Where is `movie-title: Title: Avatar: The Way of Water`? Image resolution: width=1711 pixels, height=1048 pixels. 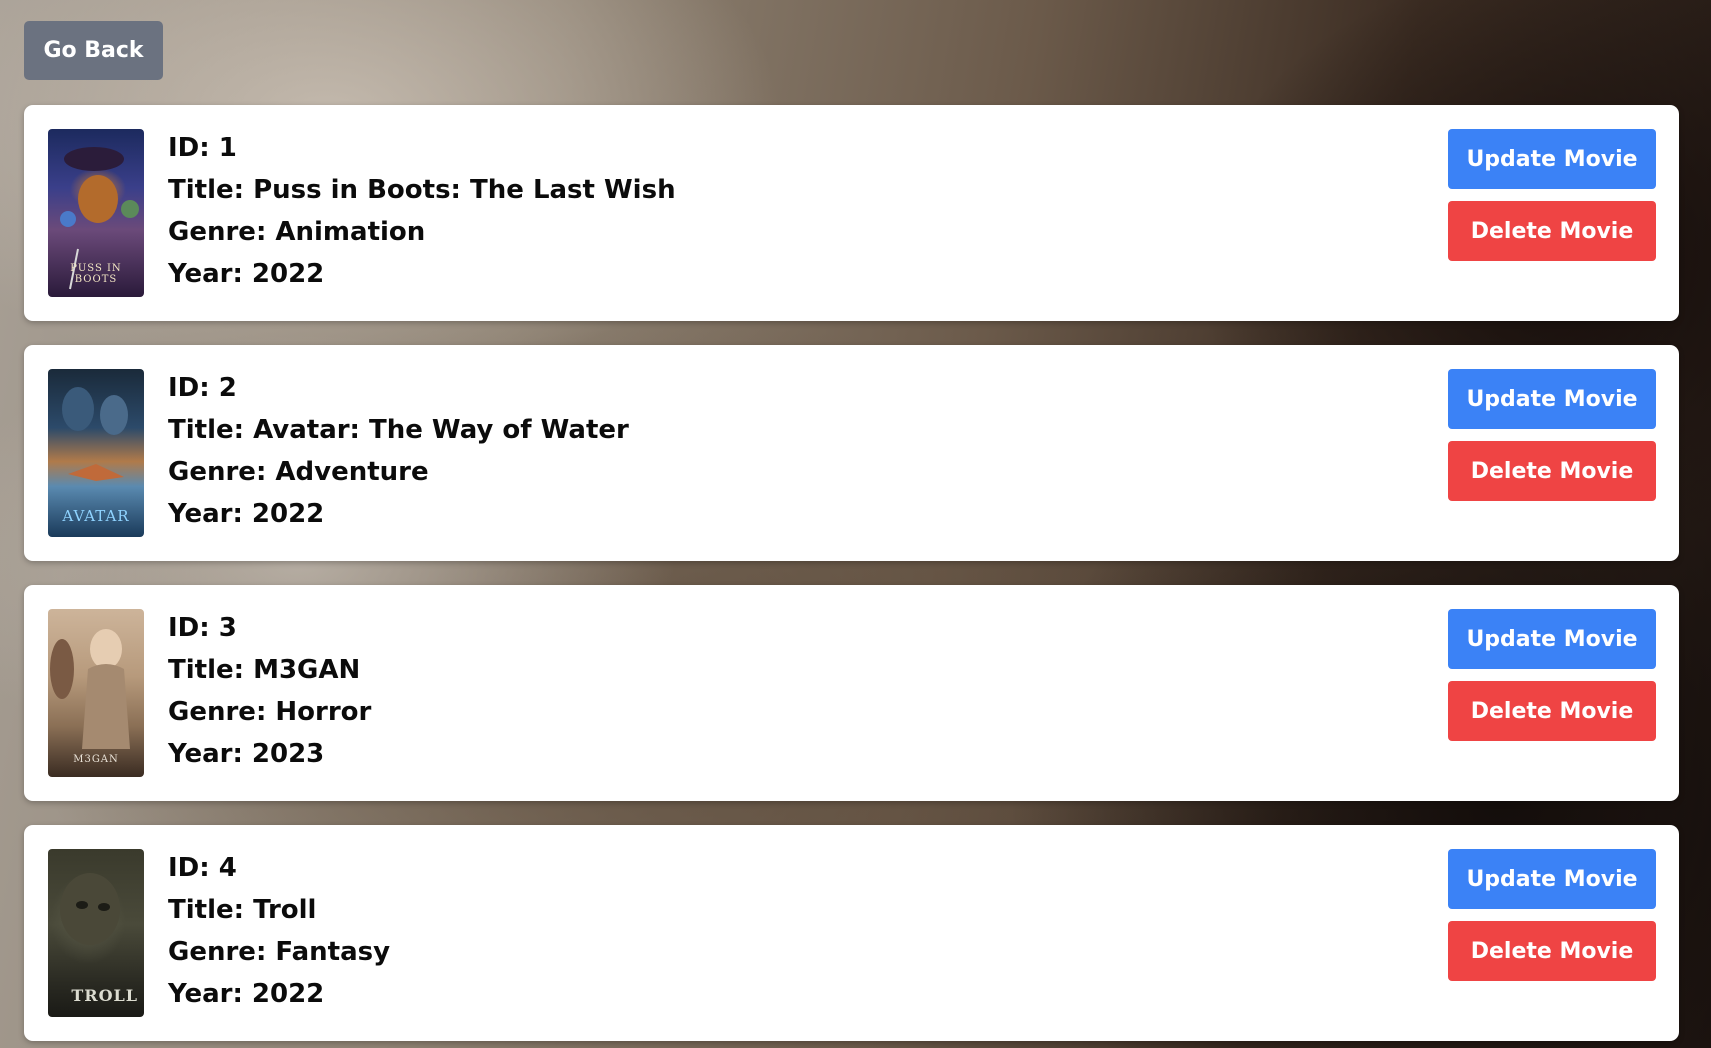
movie-title: Title: Avatar: The Way of Water is located at coordinates (398, 430).